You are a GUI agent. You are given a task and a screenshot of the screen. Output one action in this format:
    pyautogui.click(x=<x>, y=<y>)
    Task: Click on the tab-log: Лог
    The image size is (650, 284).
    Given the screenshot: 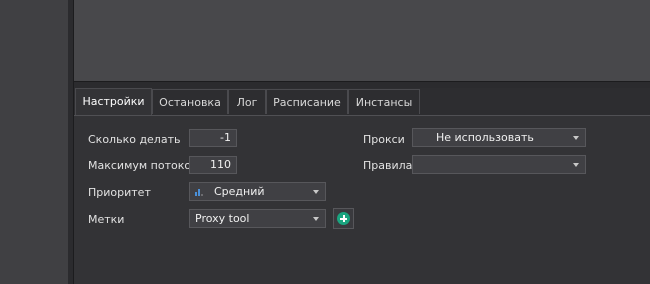 What is the action you would take?
    pyautogui.click(x=247, y=101)
    